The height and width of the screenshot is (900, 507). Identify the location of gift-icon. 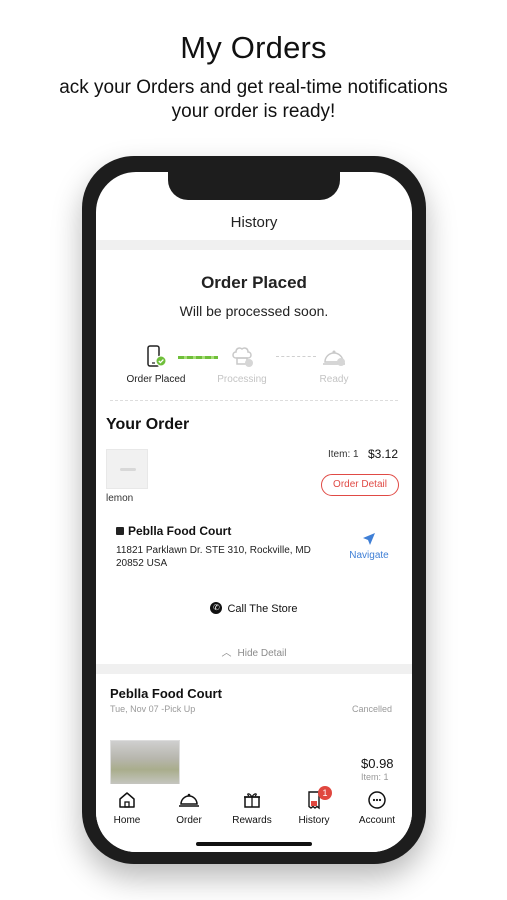
(252, 800).